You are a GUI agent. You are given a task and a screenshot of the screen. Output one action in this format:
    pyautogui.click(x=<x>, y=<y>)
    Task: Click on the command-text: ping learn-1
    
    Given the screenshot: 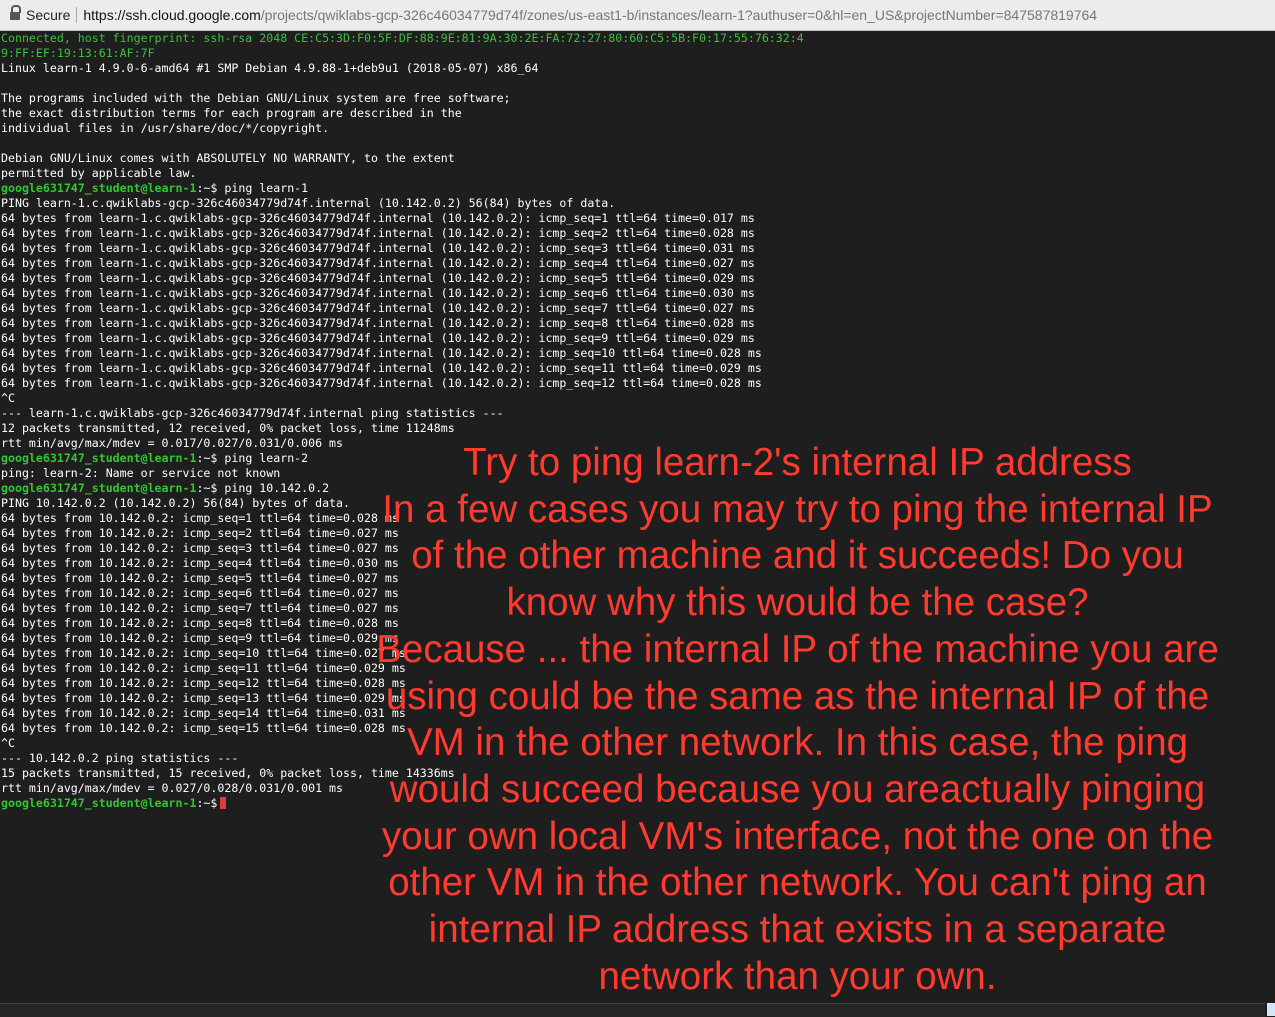 What is the action you would take?
    pyautogui.click(x=263, y=188)
    